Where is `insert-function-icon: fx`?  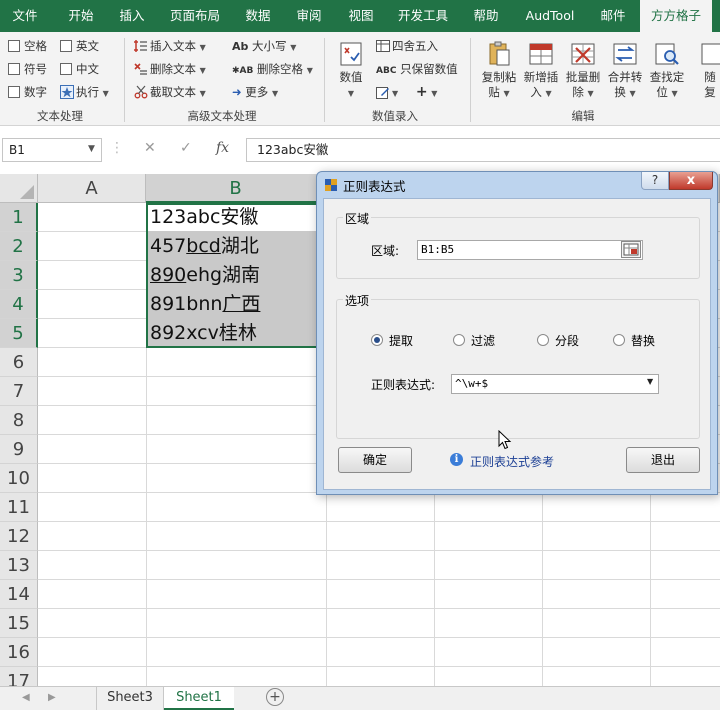 insert-function-icon: fx is located at coordinates (222, 148).